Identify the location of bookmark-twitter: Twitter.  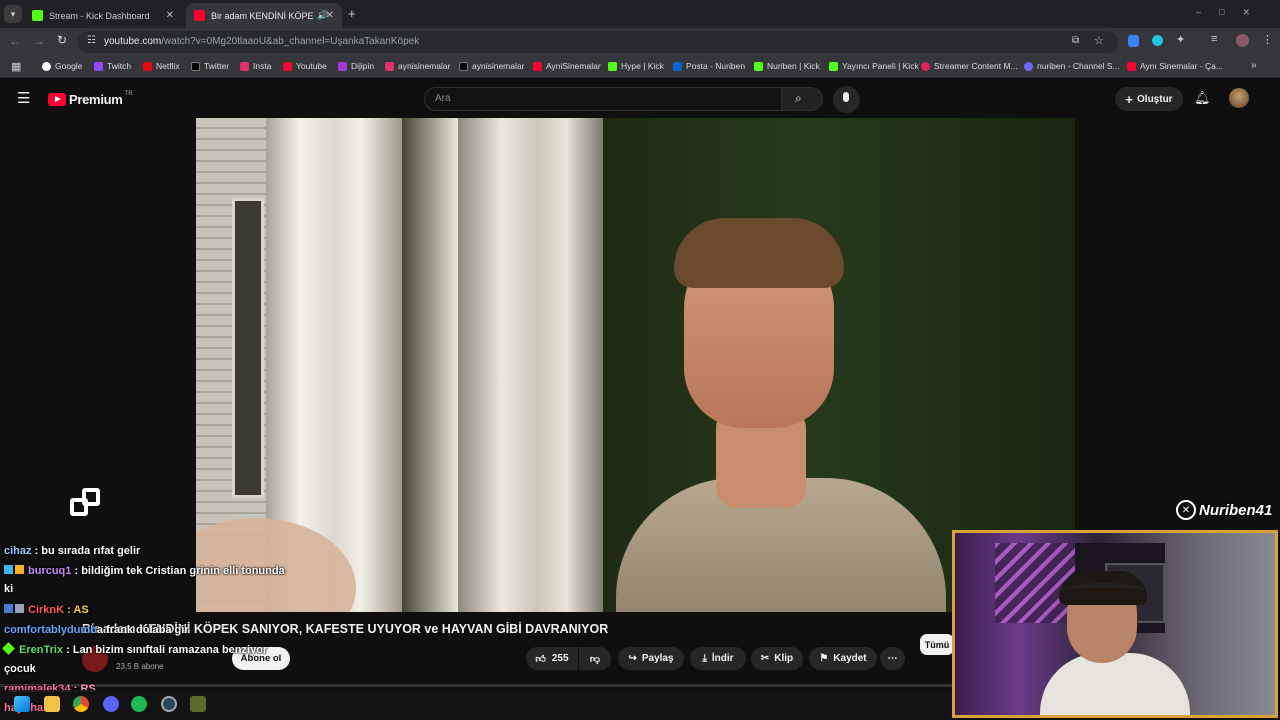
(210, 66).